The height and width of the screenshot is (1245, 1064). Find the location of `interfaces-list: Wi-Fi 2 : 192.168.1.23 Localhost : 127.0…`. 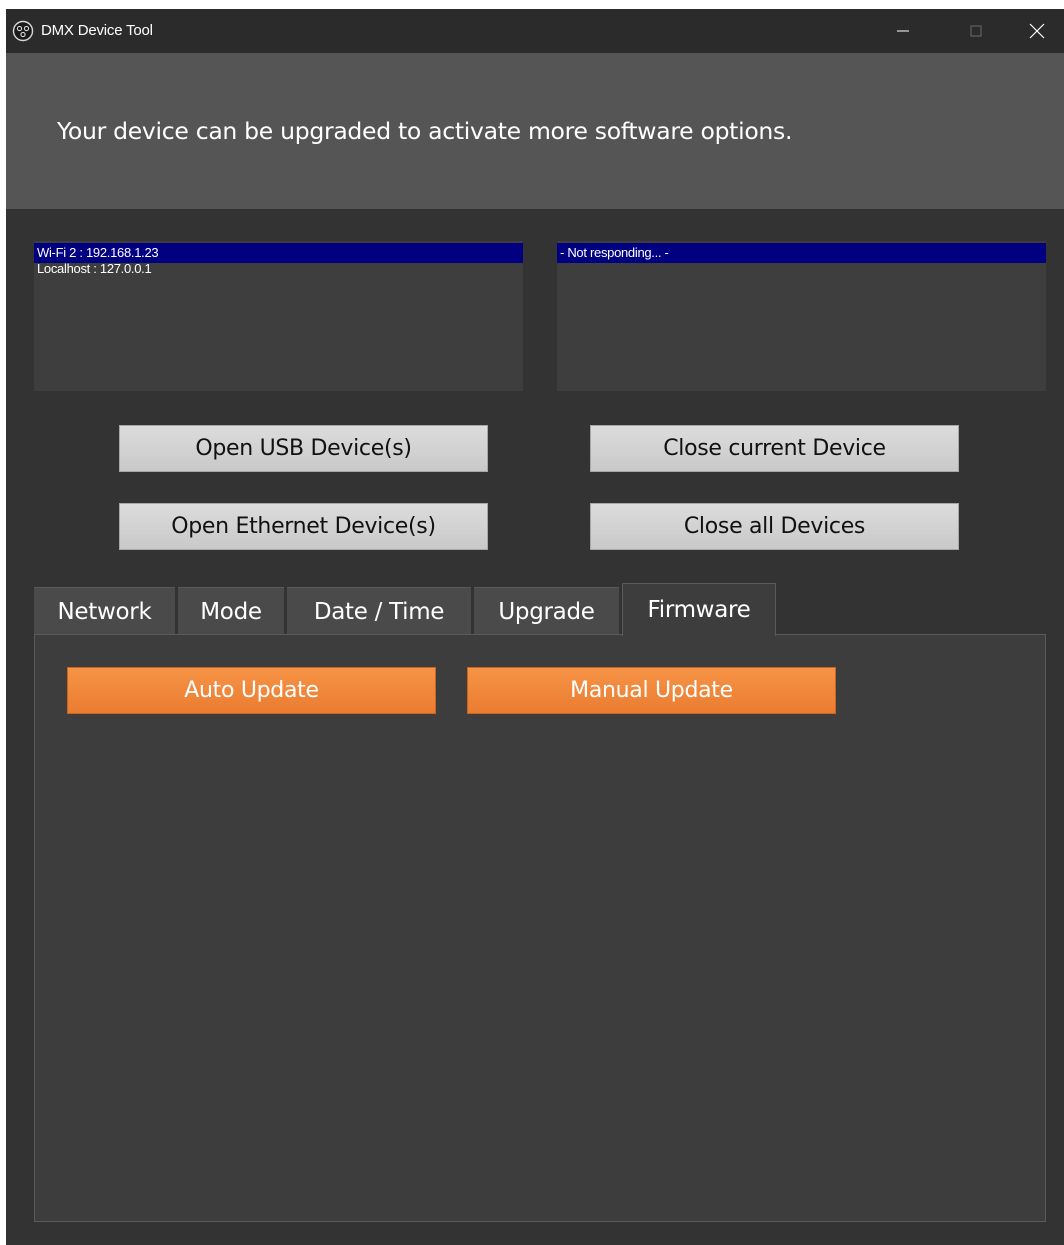

interfaces-list: Wi-Fi 2 : 192.168.1.23 Localhost : 127.0… is located at coordinates (278, 316).